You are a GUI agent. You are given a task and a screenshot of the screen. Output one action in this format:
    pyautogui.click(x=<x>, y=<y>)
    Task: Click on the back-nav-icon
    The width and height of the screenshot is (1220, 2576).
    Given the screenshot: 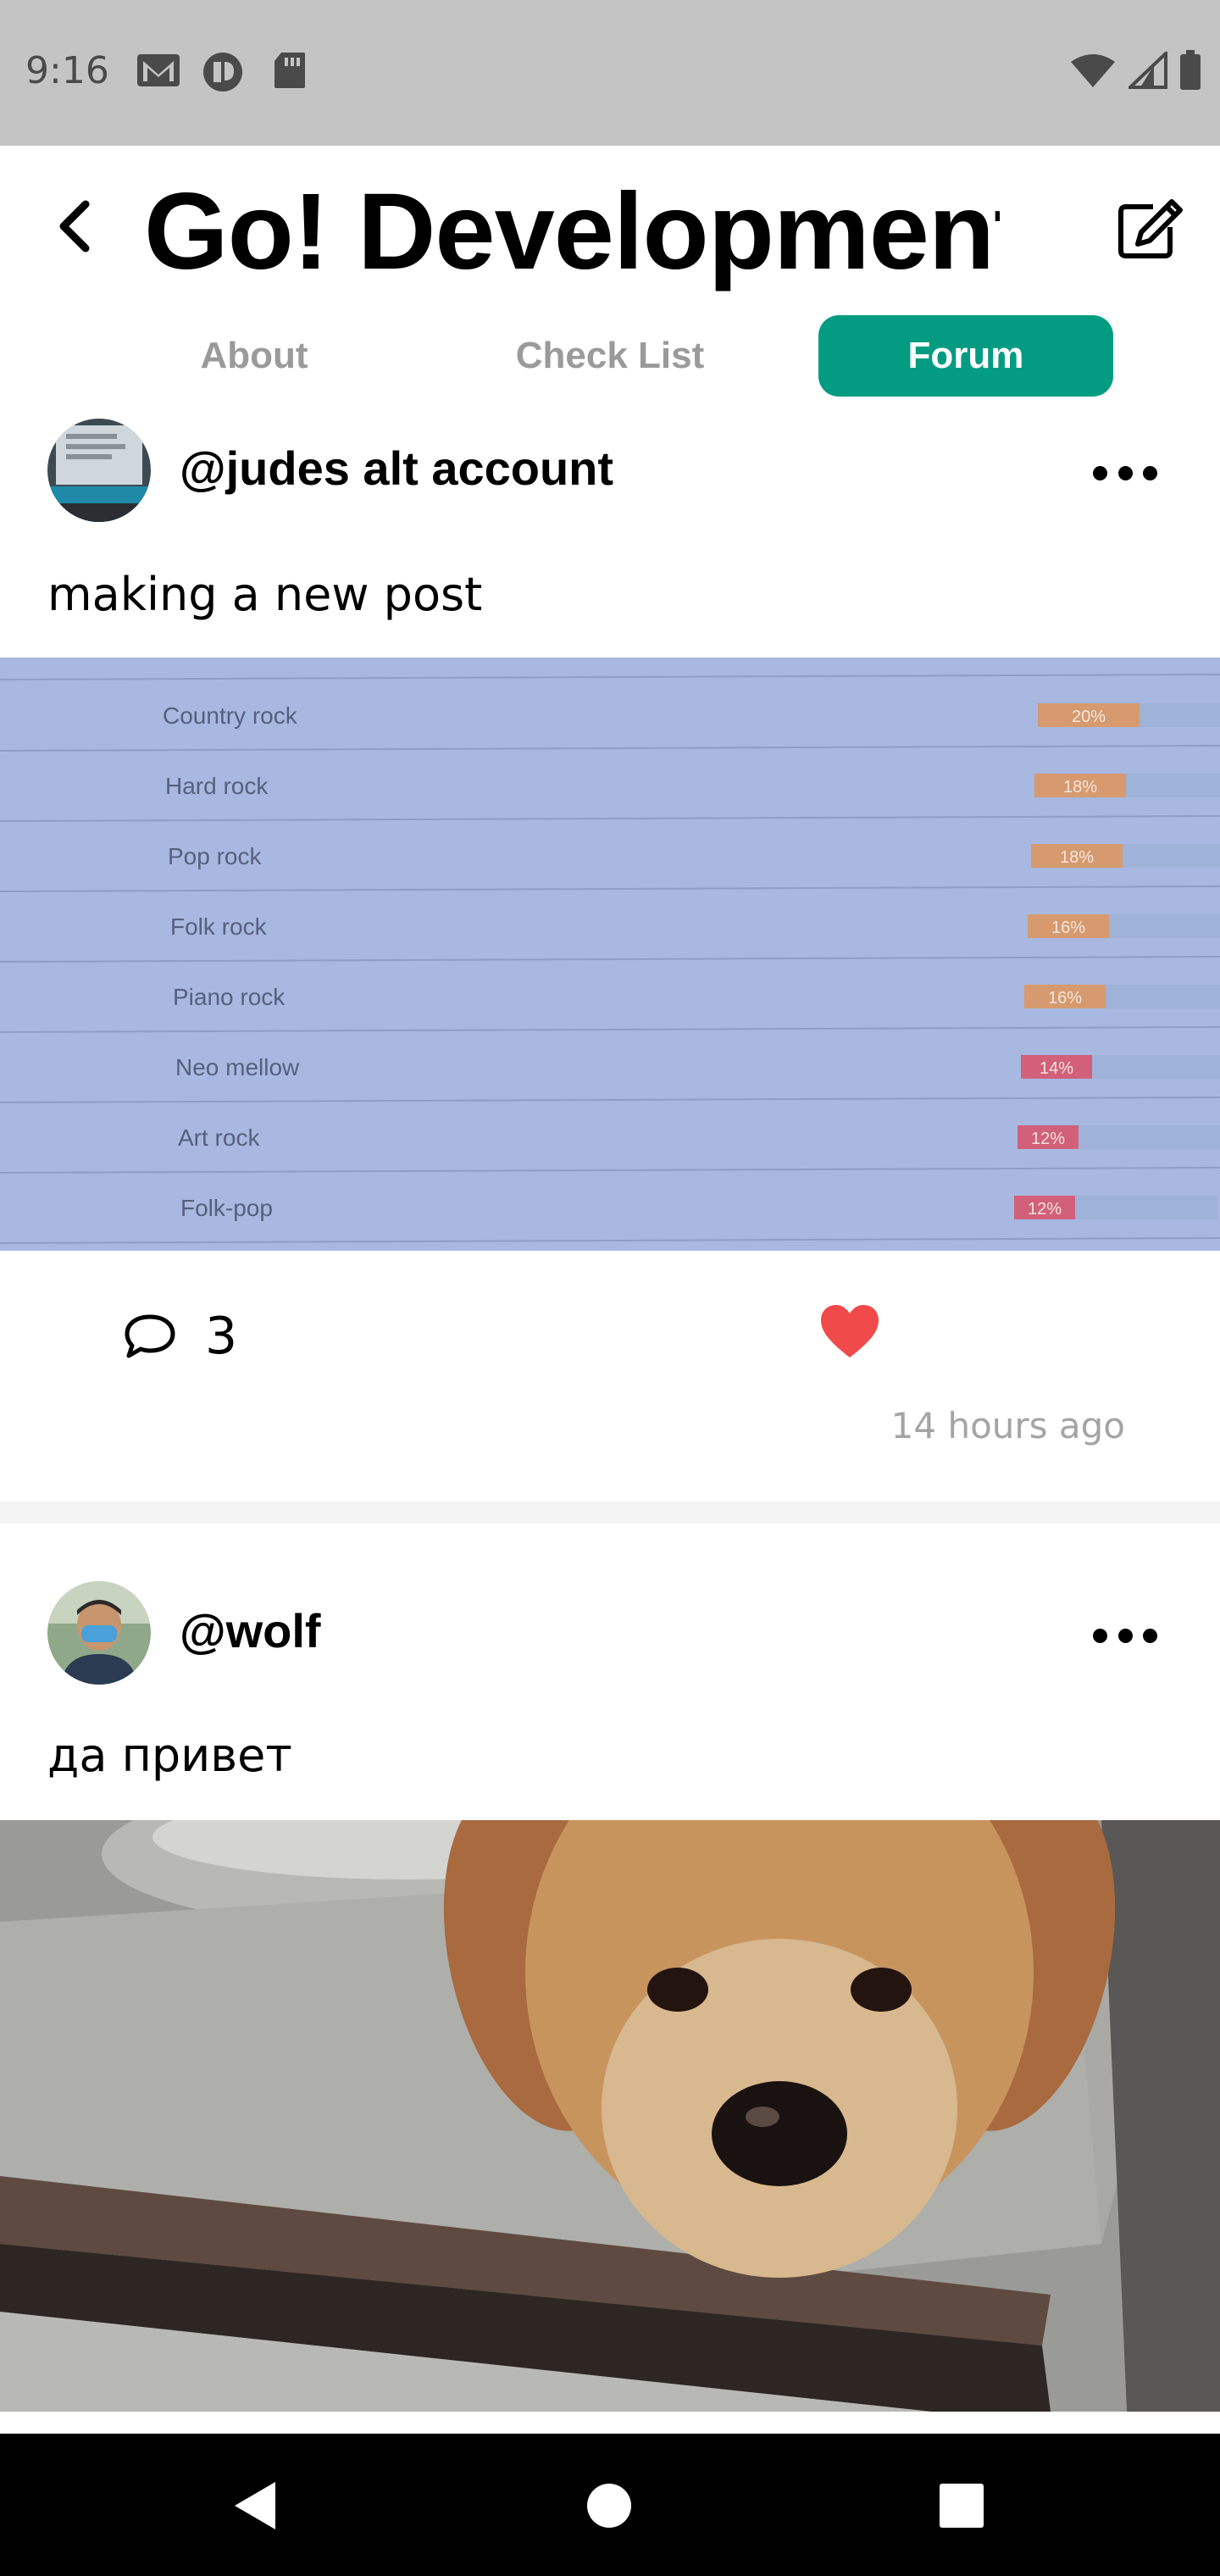 What is the action you would take?
    pyautogui.click(x=255, y=2505)
    